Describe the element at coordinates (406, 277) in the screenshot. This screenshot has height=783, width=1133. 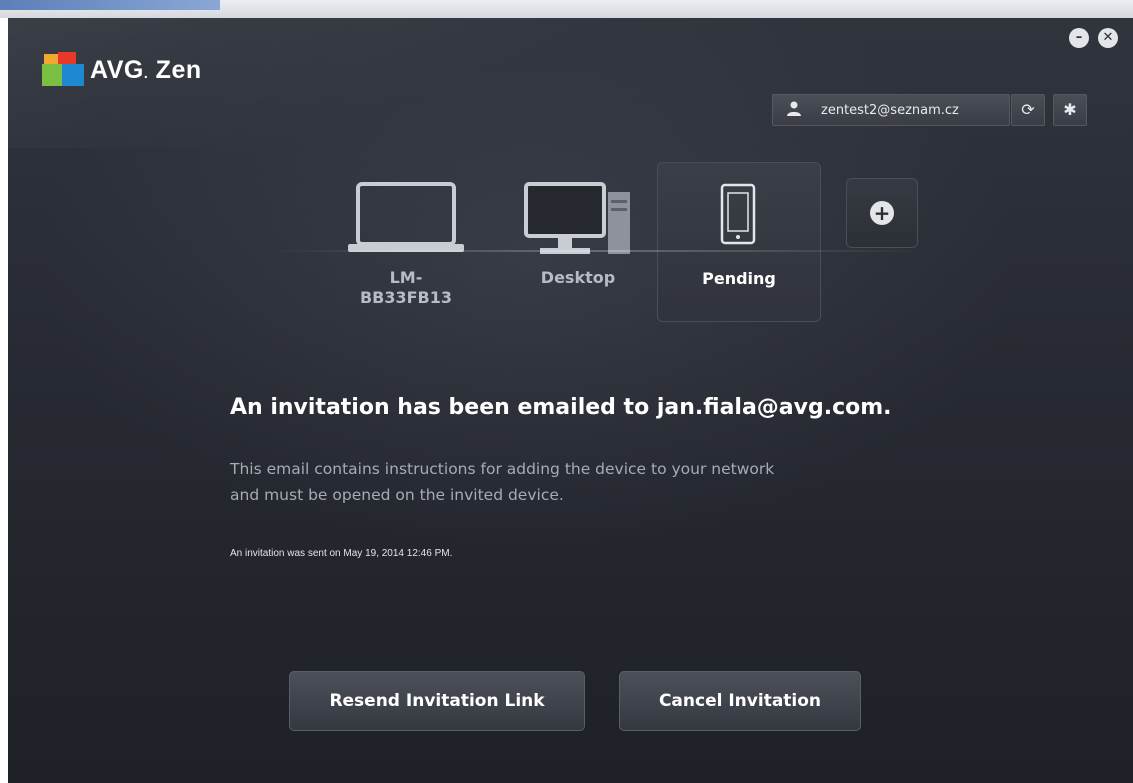
I see `device-label-line-1: LM-` at that location.